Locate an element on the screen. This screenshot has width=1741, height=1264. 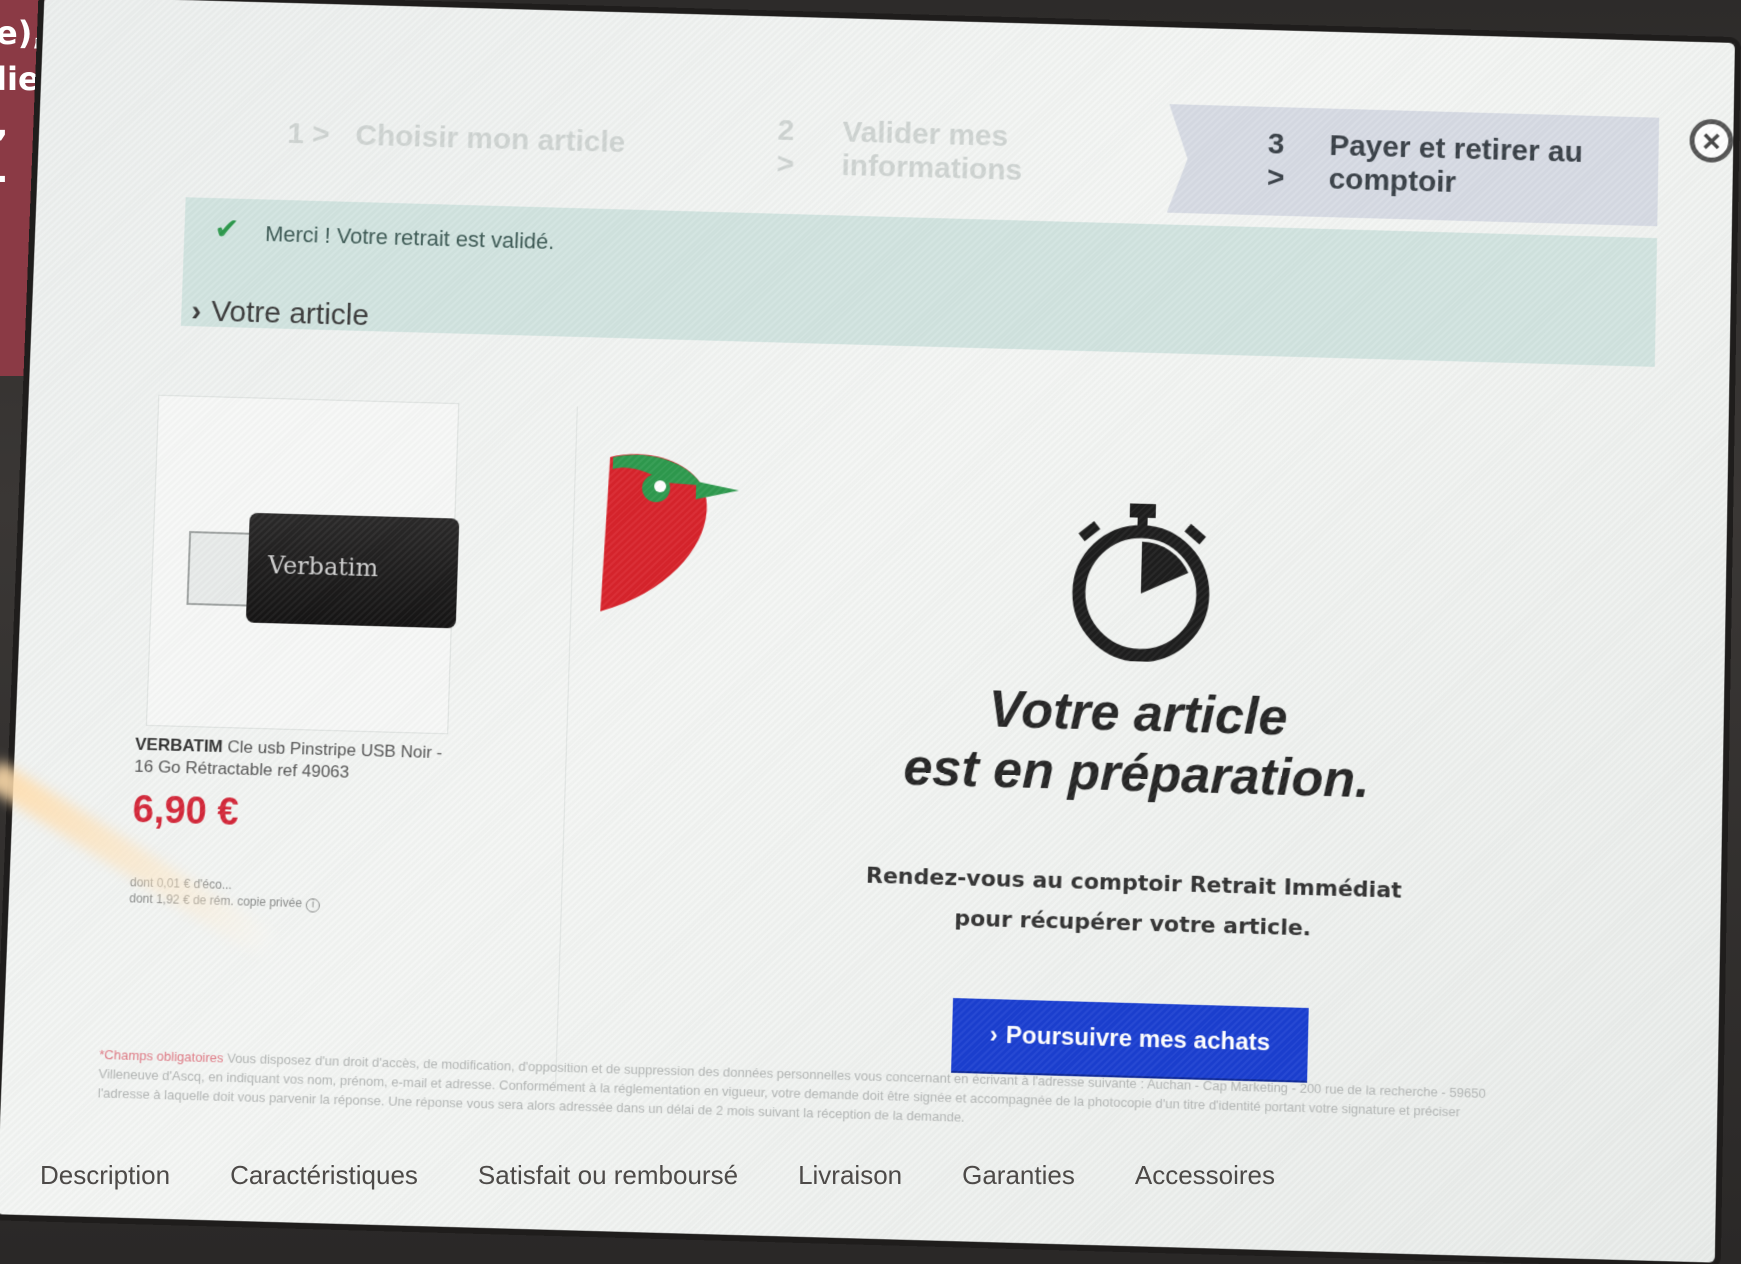
step-validate-info: 2 > Valider mes informations is located at coordinates (922, 152).